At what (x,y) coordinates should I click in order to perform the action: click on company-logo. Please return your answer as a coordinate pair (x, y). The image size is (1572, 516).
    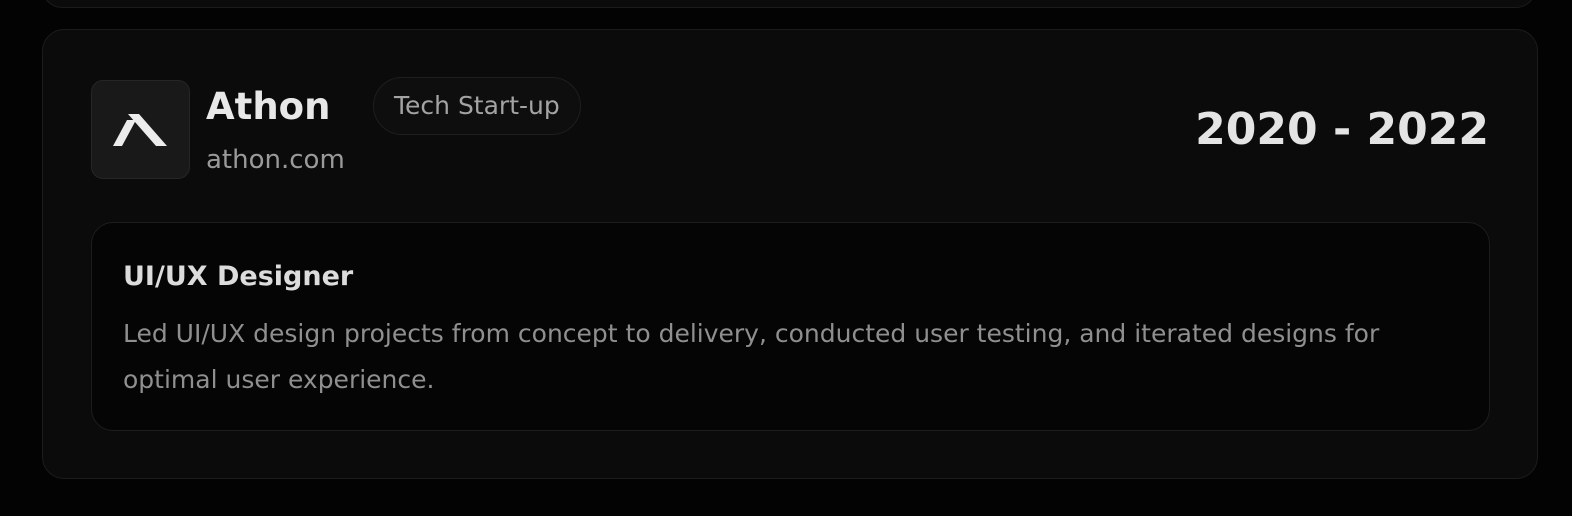
    Looking at the image, I should click on (140, 129).